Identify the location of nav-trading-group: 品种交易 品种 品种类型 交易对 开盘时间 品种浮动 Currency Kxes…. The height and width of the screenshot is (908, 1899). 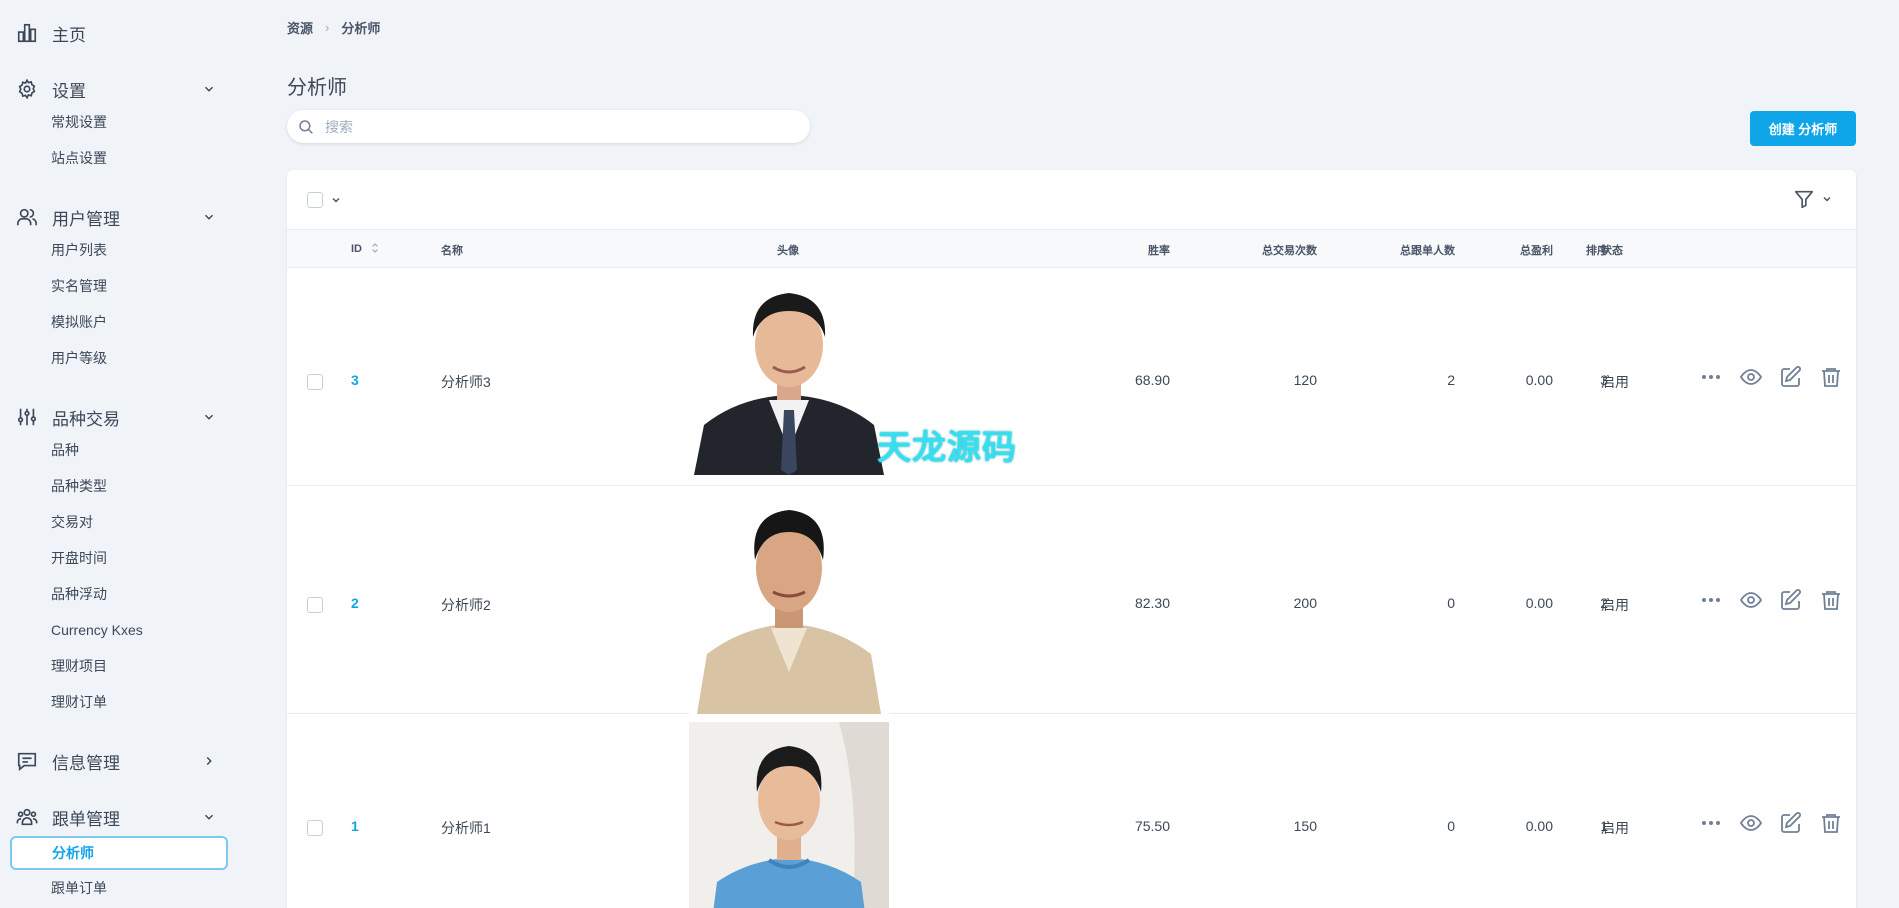
(120, 561).